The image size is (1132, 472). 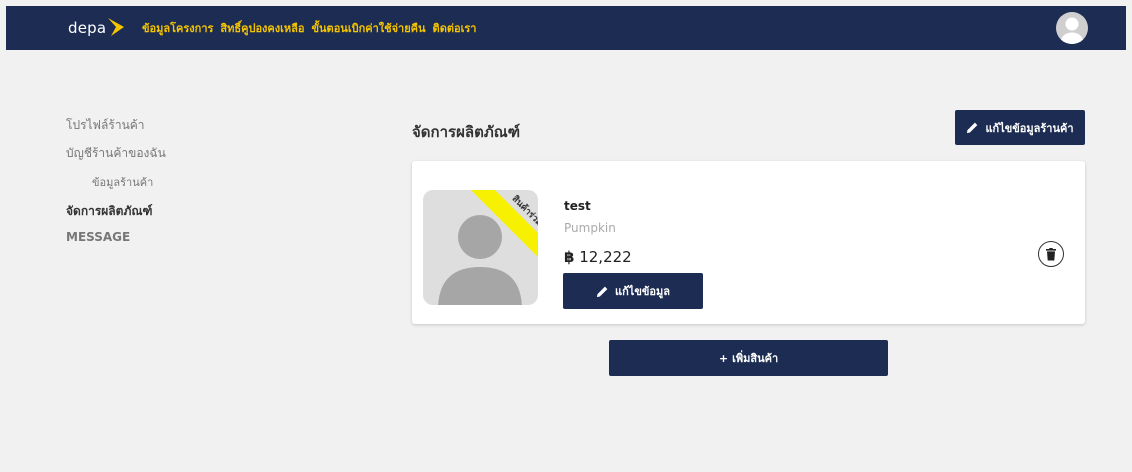 I want to click on edit-shop-button: แก้ไขข้อมูลร้านค้า, so click(x=1020, y=127).